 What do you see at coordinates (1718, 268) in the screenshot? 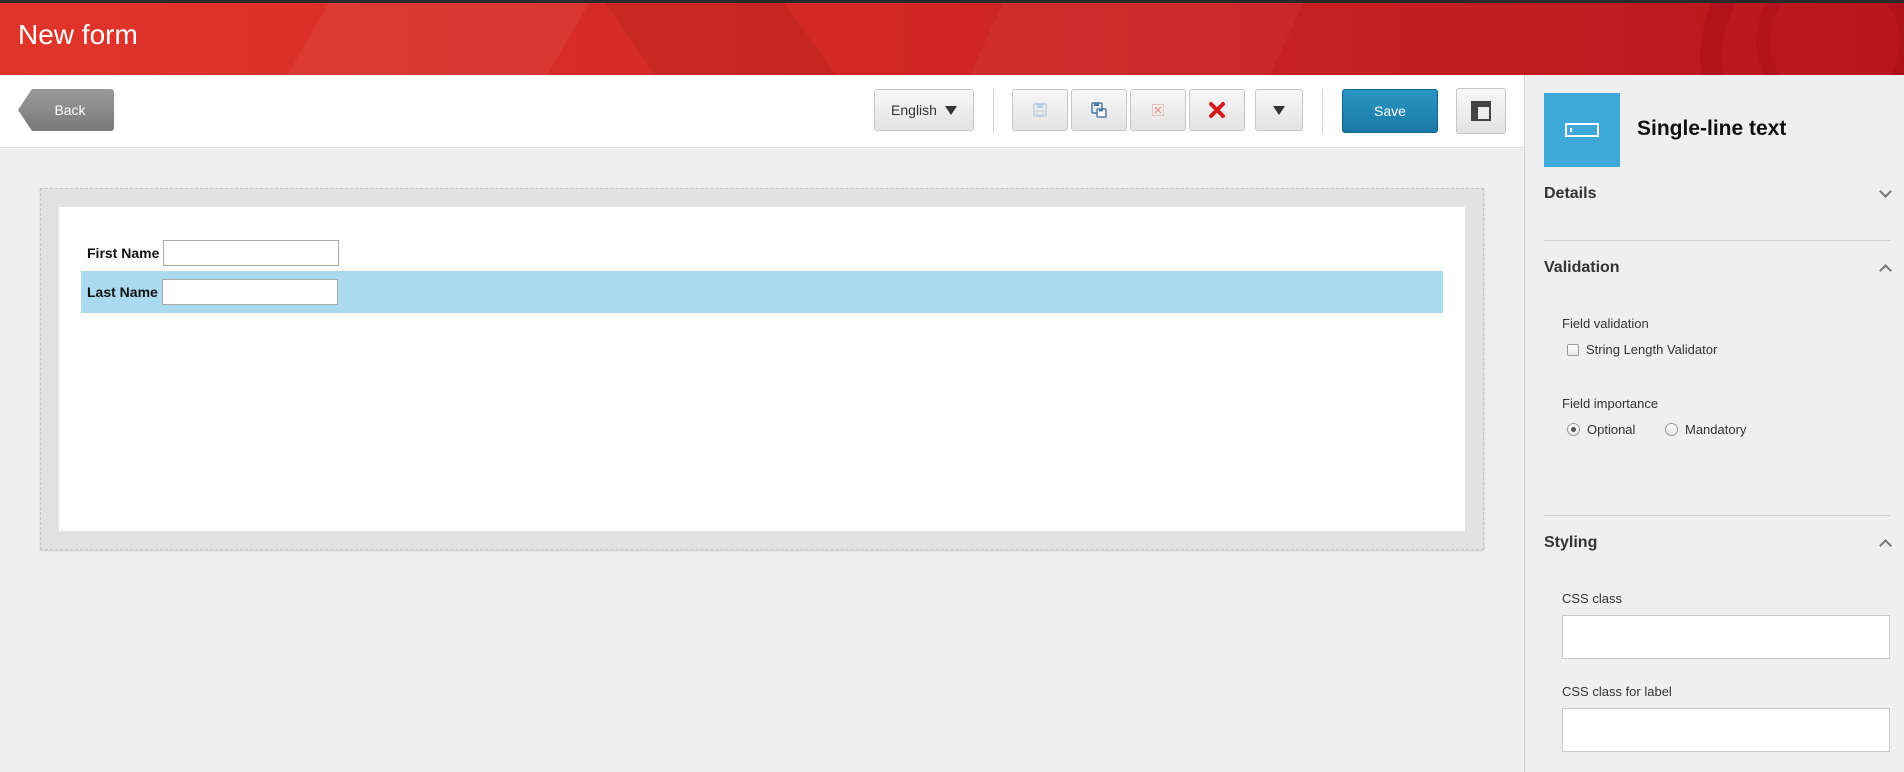
I see `section-validation-header: Validation` at bounding box center [1718, 268].